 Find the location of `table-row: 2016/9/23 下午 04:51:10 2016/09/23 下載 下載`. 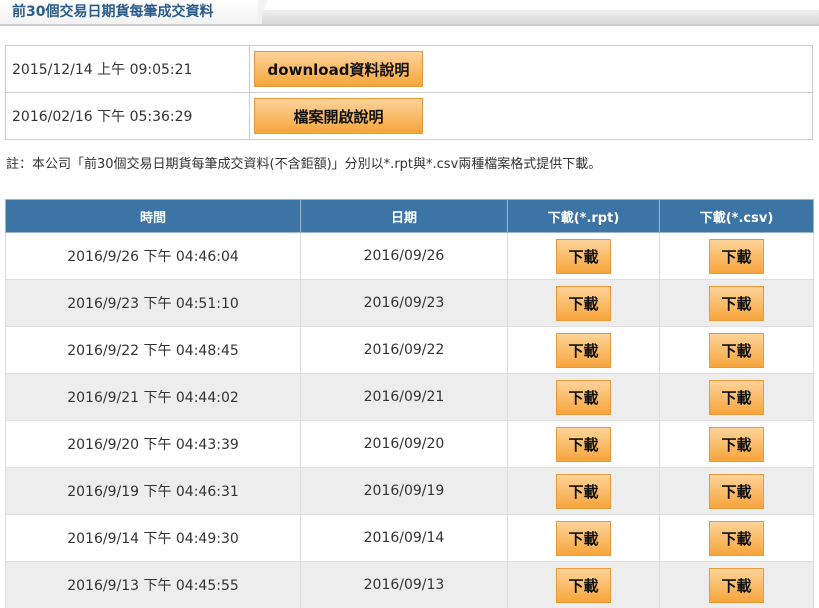

table-row: 2016/9/23 下午 04:51:10 2016/09/23 下載 下載 is located at coordinates (409, 303).